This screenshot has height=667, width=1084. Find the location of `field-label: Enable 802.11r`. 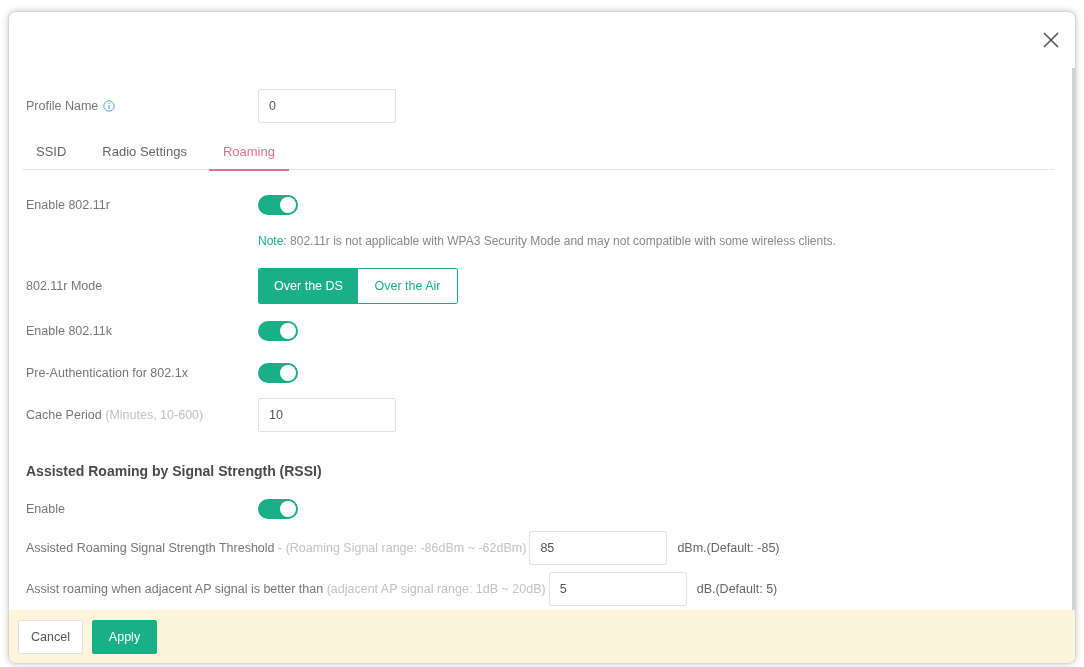

field-label: Enable 802.11r is located at coordinates (68, 205).